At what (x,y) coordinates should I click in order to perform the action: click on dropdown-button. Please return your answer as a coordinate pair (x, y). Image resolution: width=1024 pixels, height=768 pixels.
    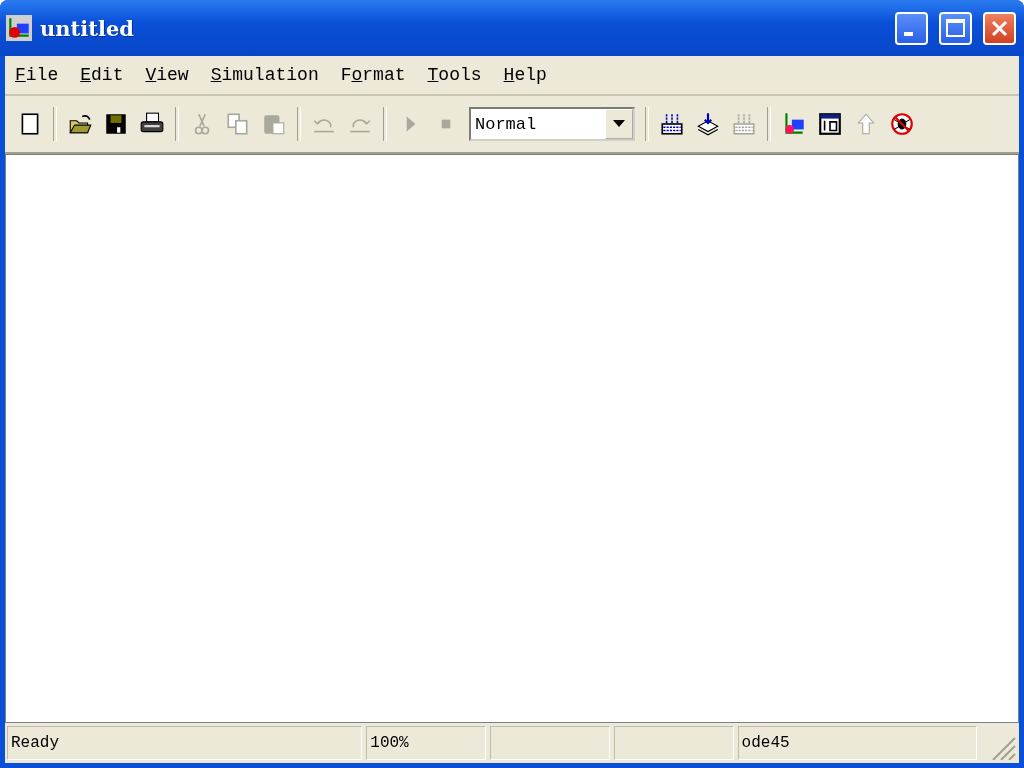
    Looking at the image, I should click on (619, 124).